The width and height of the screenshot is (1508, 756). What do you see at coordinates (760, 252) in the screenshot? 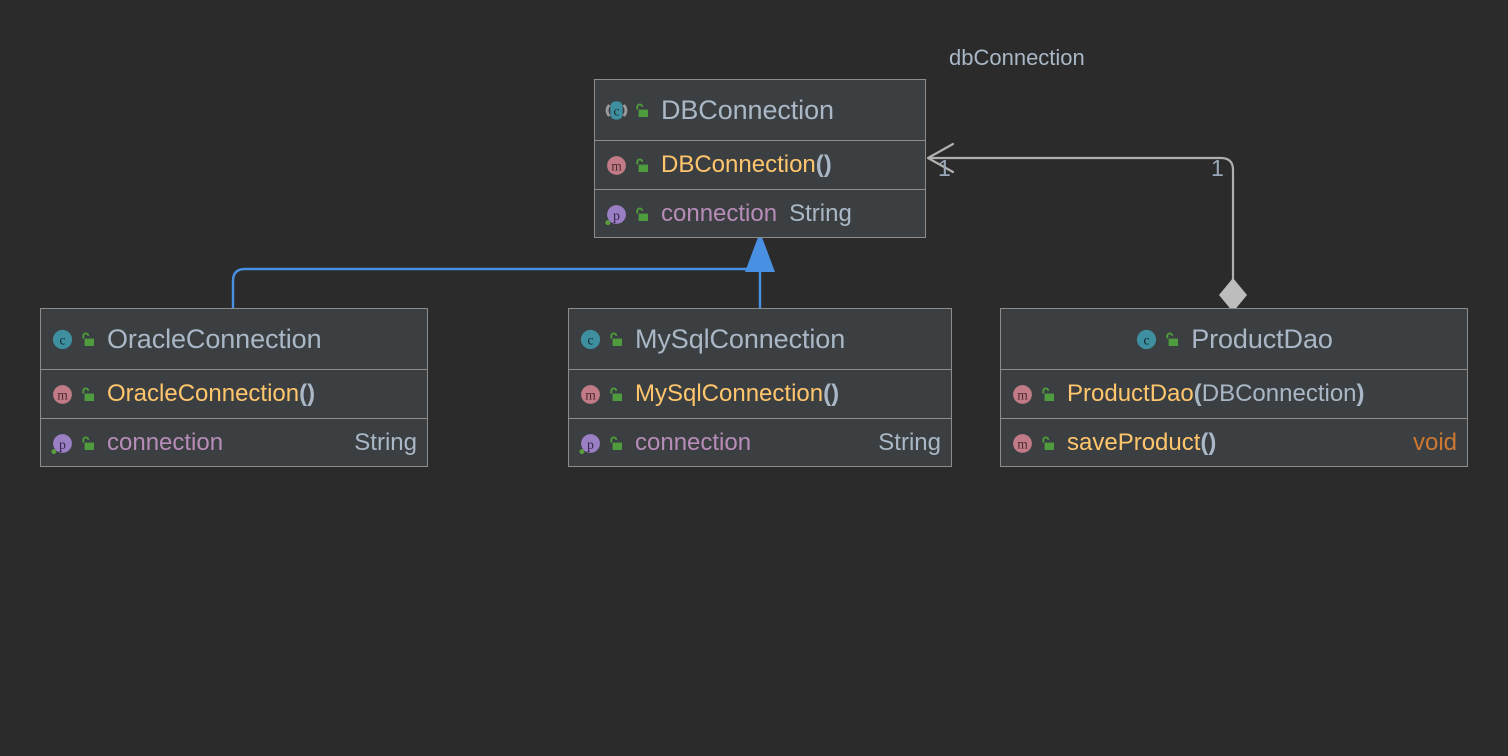
I see `inheritance-arrowhead` at bounding box center [760, 252].